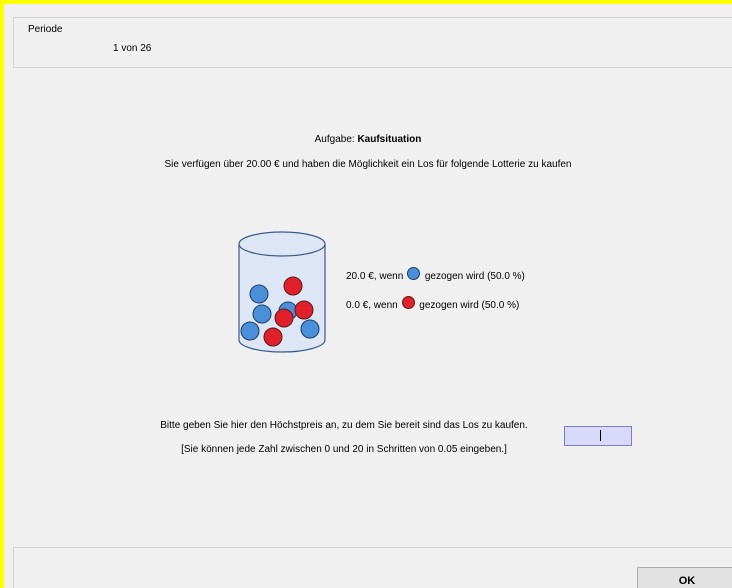  What do you see at coordinates (372, 305) in the screenshot?
I see `outcome-lose-amount: 0.0 €, wenn` at bounding box center [372, 305].